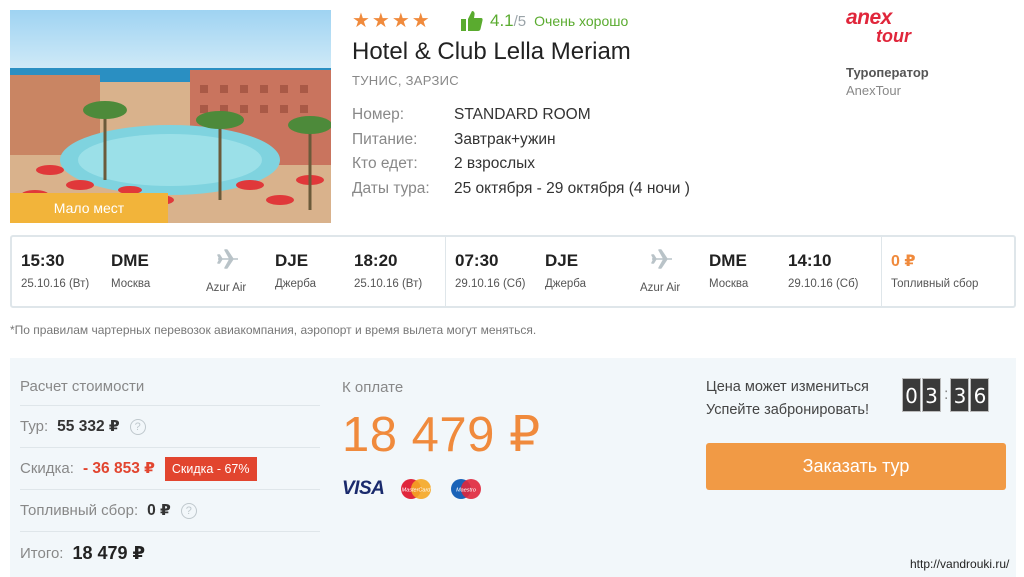 This screenshot has height=577, width=1024. I want to click on price-change-line-1: Цена может измениться, so click(787, 387).